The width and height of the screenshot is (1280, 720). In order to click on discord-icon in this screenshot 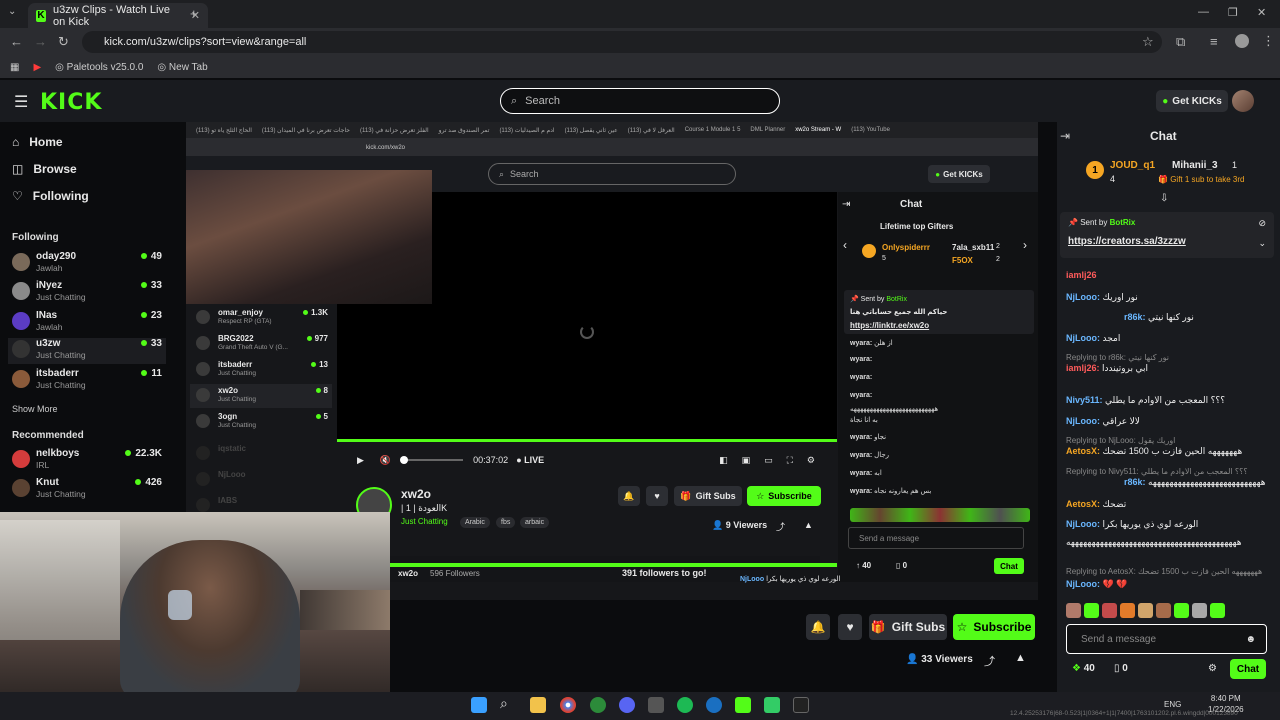, I will do `click(627, 705)`.